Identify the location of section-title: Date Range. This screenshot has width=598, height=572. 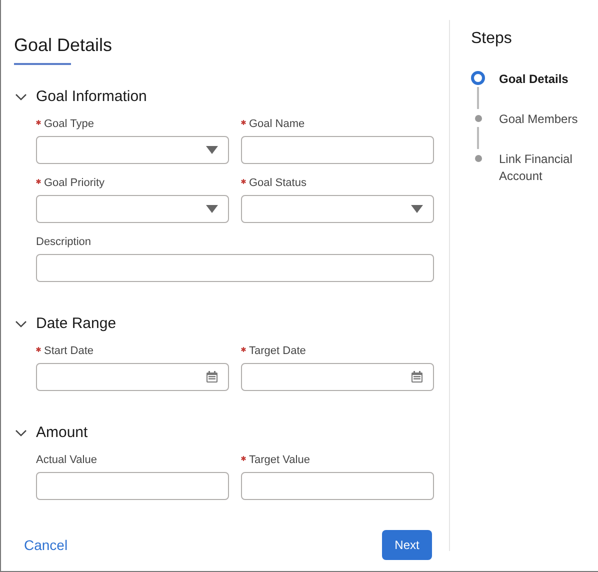
(76, 324).